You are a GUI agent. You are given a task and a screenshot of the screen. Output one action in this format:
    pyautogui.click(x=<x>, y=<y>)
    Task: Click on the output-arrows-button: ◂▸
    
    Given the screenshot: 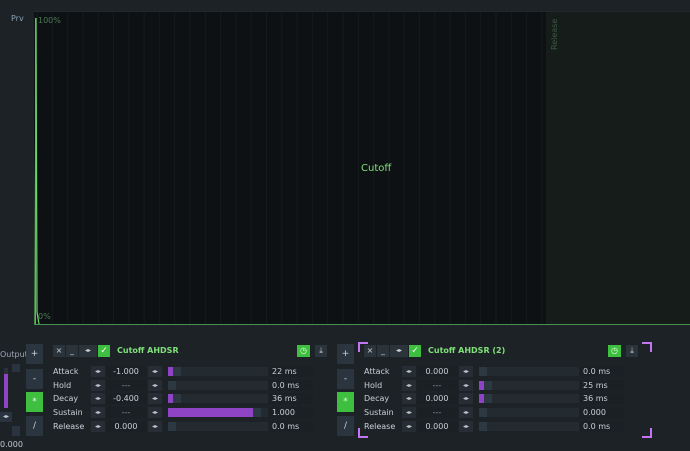 What is the action you would take?
    pyautogui.click(x=6, y=417)
    